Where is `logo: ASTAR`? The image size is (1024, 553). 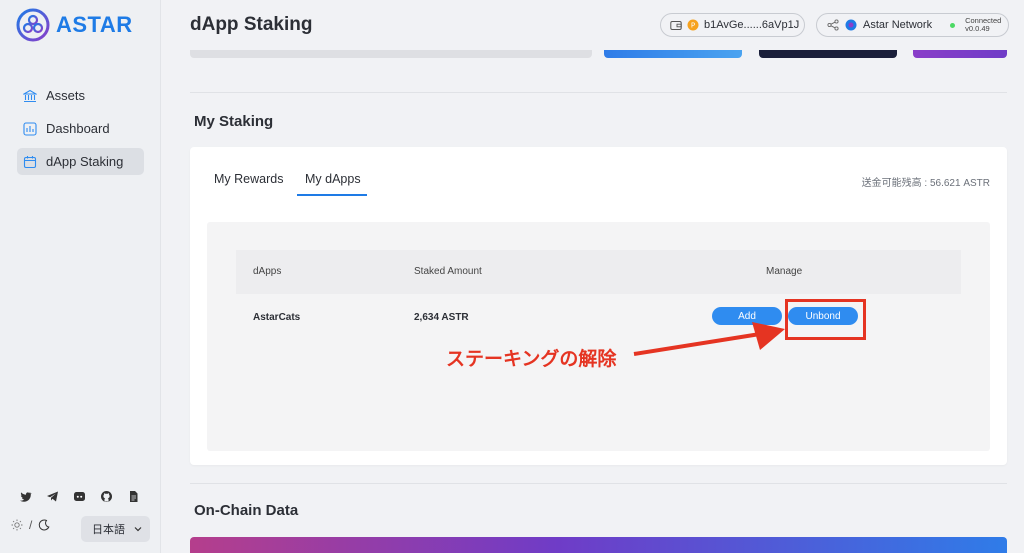 logo: ASTAR is located at coordinates (74, 25).